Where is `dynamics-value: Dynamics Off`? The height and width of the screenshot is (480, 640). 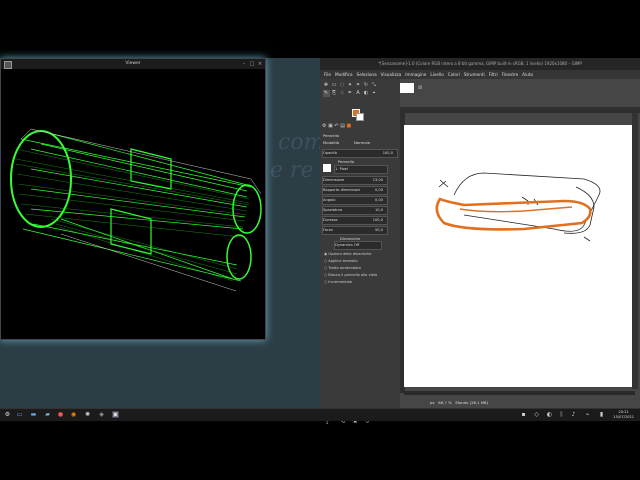
dynamics-value: Dynamics Off is located at coordinates (347, 245).